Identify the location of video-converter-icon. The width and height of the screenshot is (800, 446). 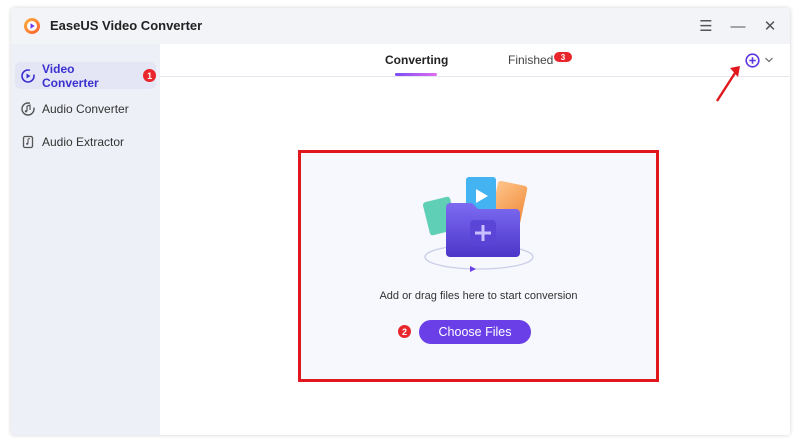
(28, 75).